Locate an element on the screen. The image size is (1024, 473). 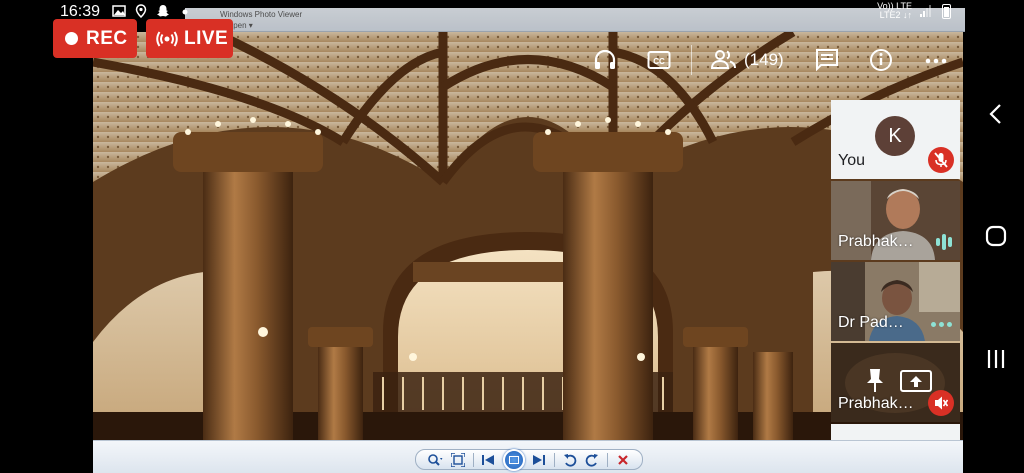
status-right: Vo)) LTE LTE2 ↓↑ is located at coordinates (914, 11).